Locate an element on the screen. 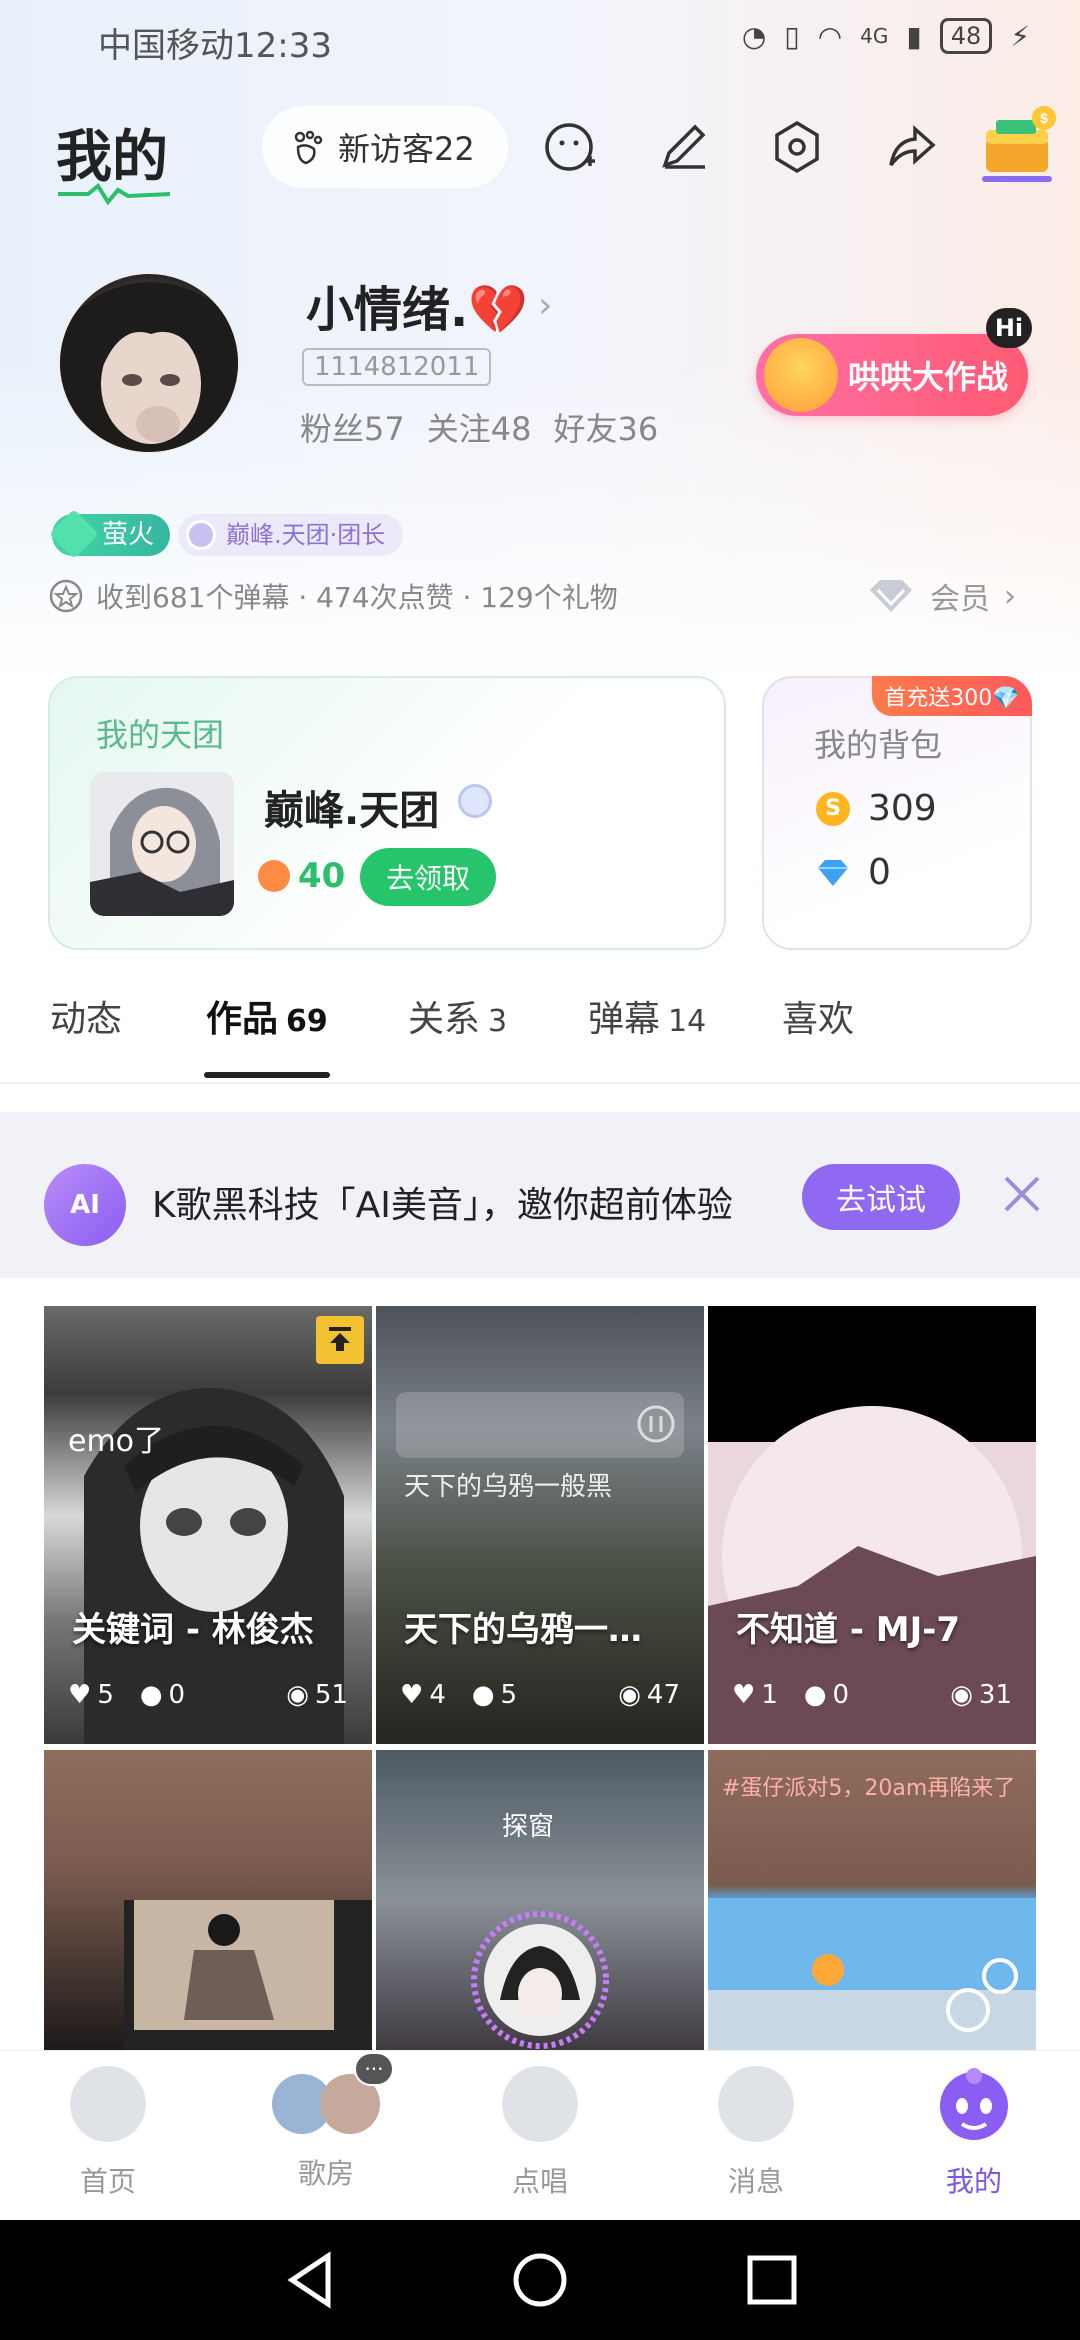  friends-count: 好友36 is located at coordinates (605, 427).